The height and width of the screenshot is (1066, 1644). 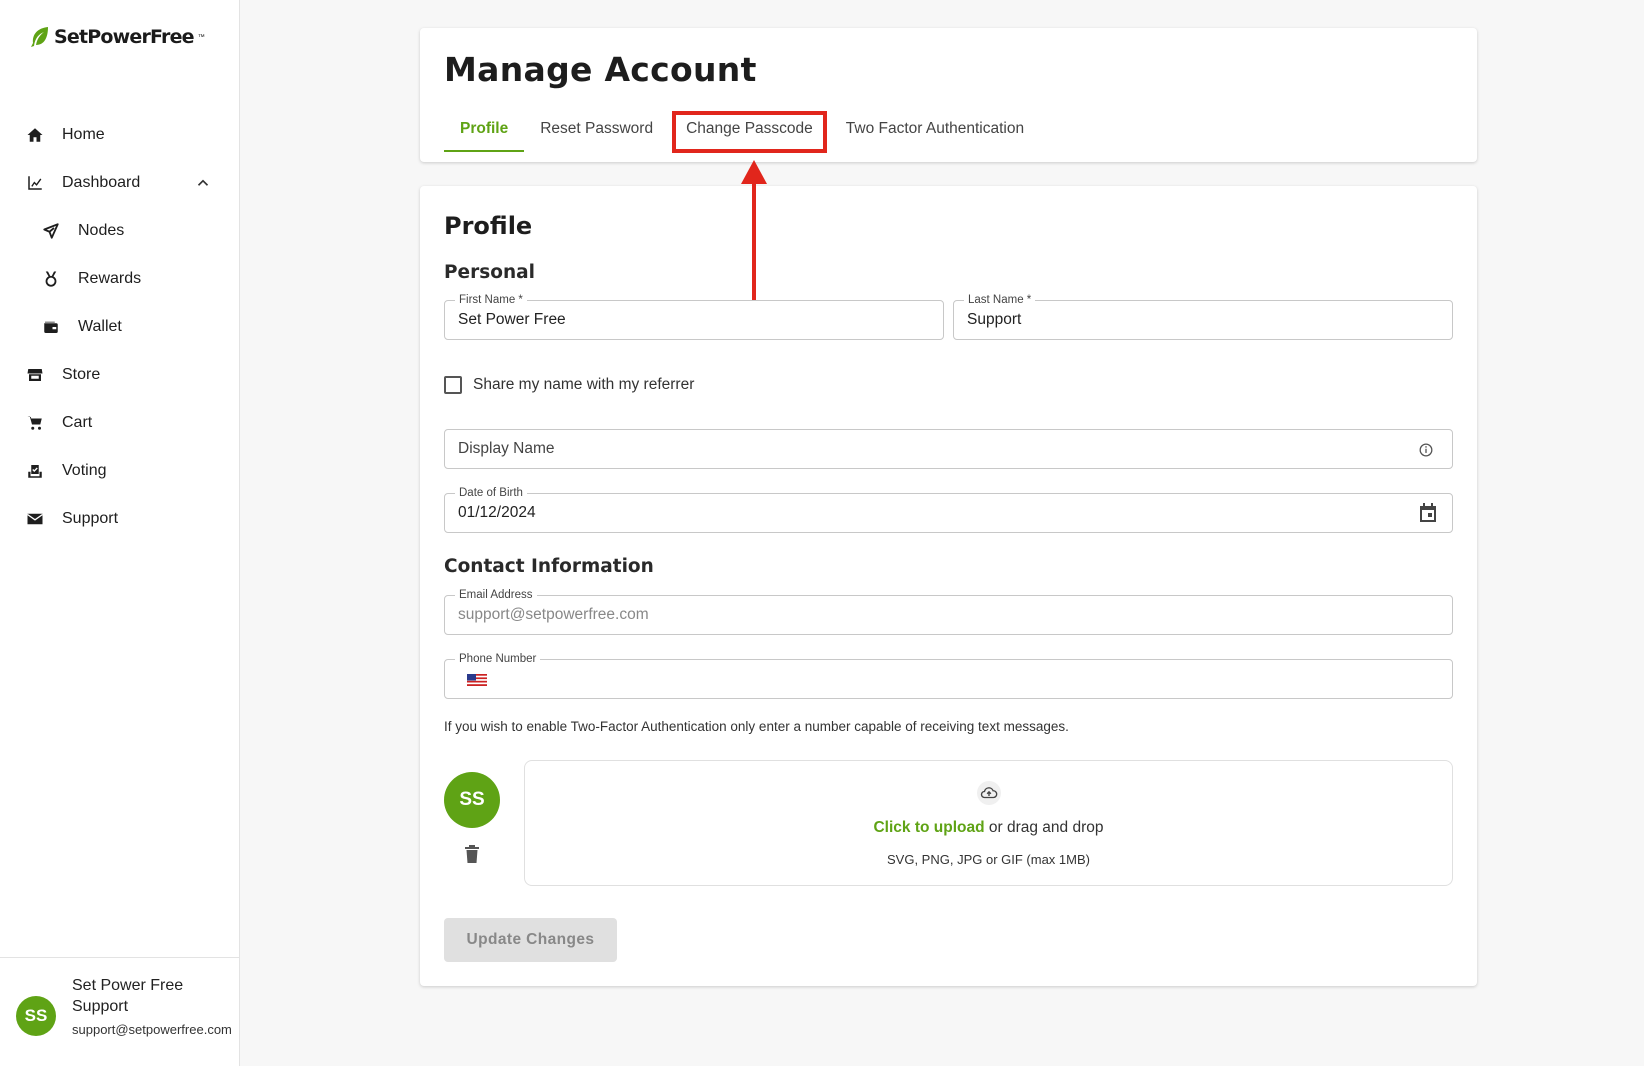 What do you see at coordinates (754, 230) in the screenshot?
I see `annotation-arrow` at bounding box center [754, 230].